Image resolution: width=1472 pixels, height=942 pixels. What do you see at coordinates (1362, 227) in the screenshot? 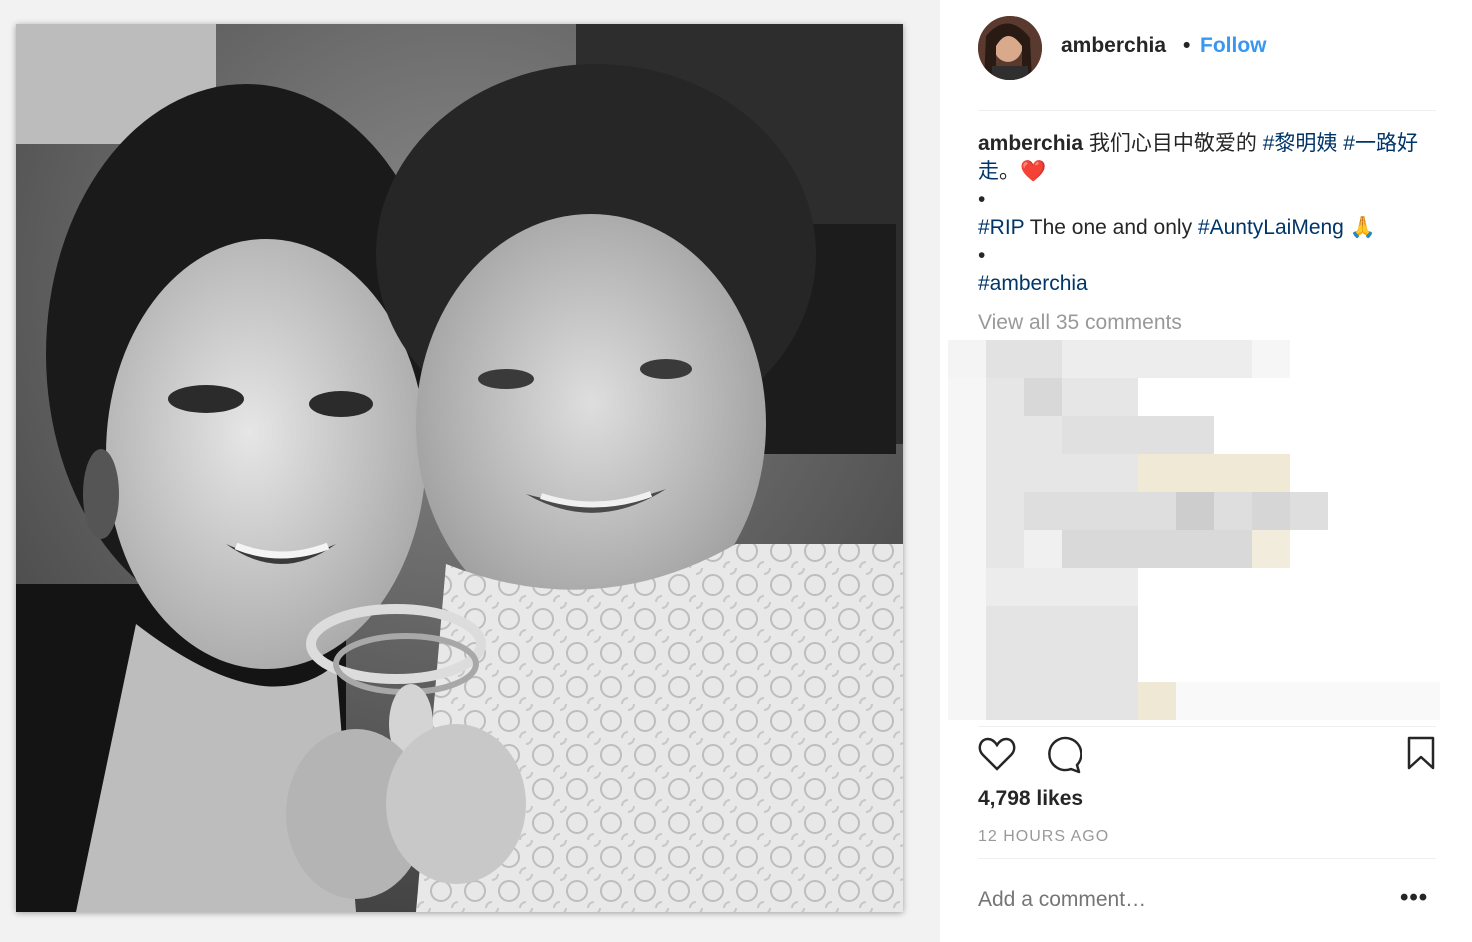
I see `pray-emoji: 🙏` at bounding box center [1362, 227].